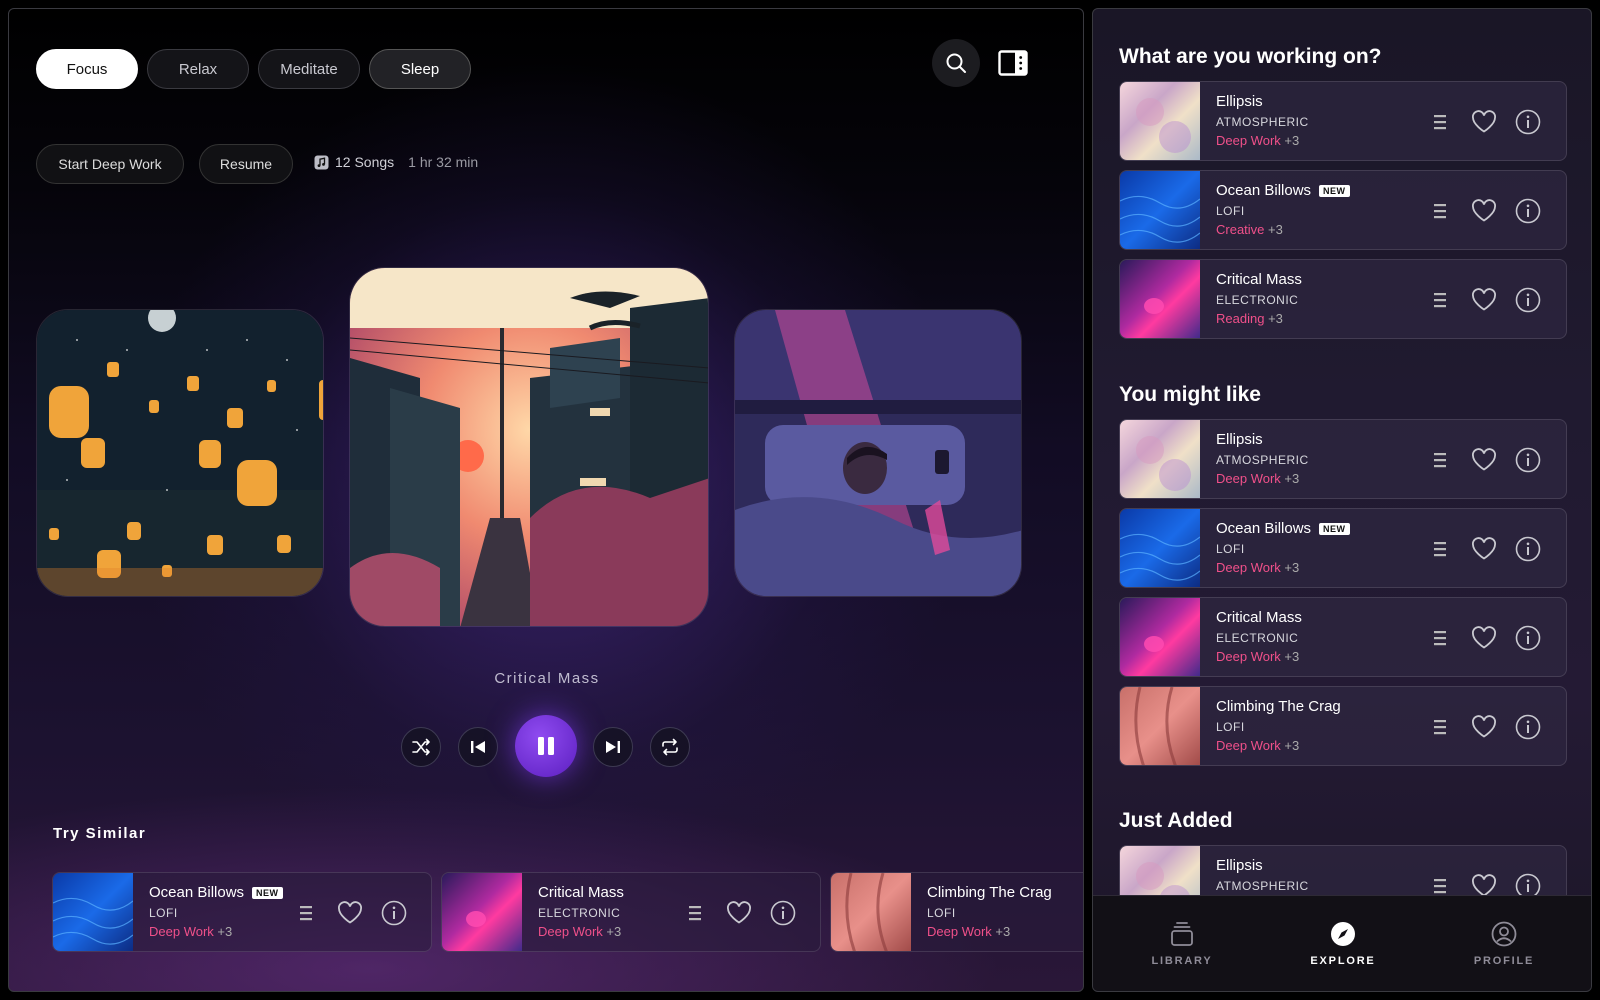 The width and height of the screenshot is (1600, 1000). What do you see at coordinates (110, 164) in the screenshot?
I see `start-deep-work-button: Start Deep Work` at bounding box center [110, 164].